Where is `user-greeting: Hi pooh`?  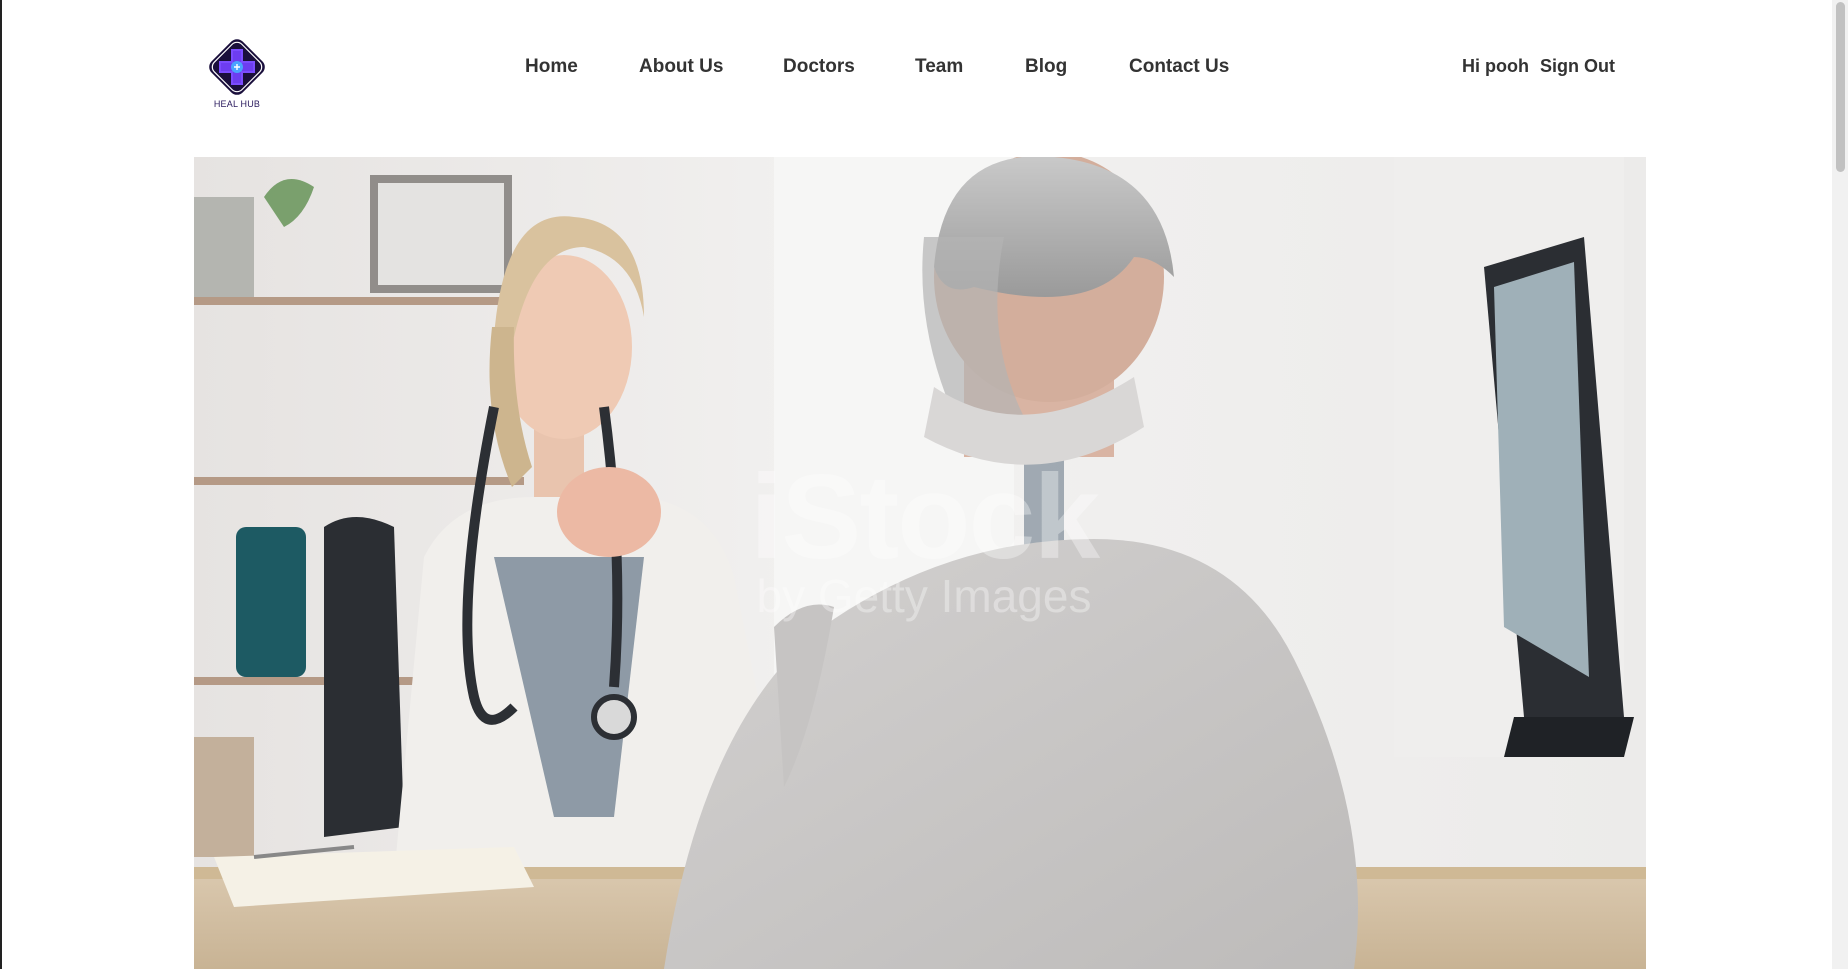
user-greeting: Hi pooh is located at coordinates (1495, 66).